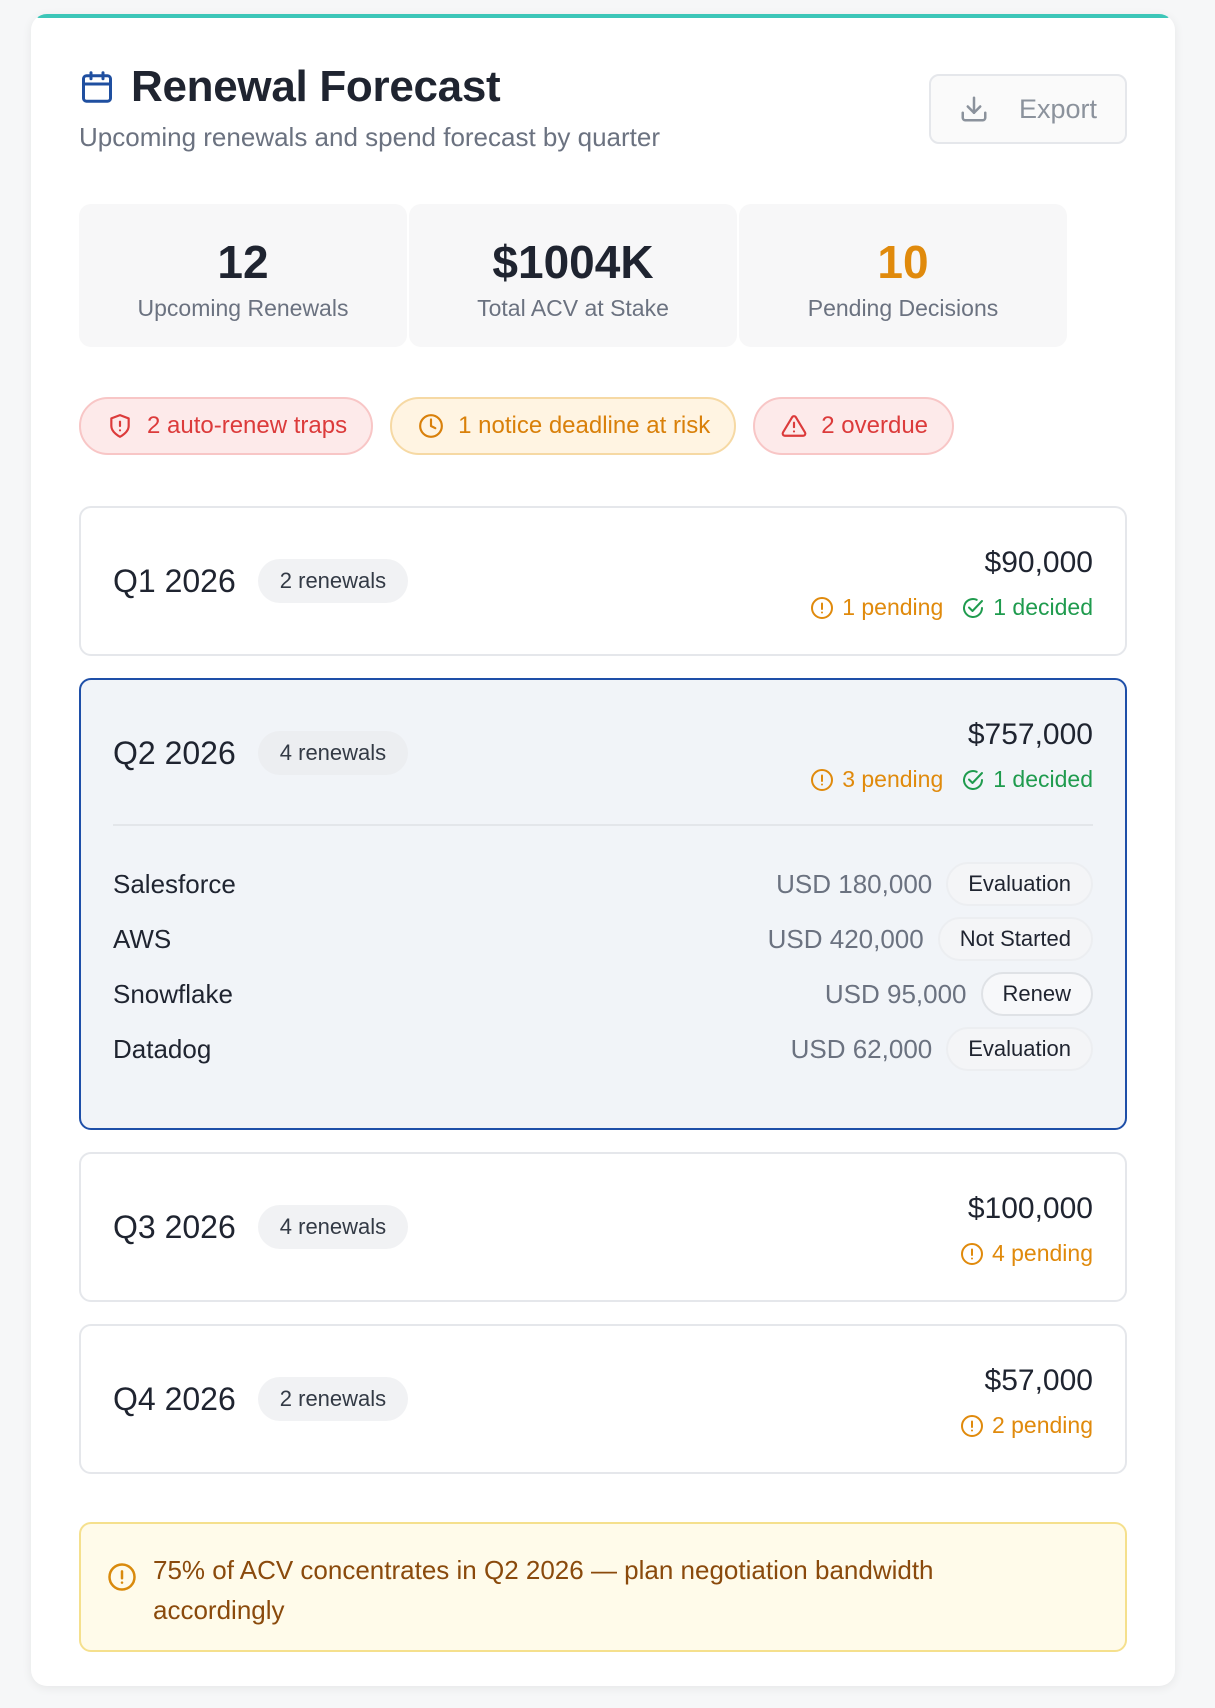 This screenshot has width=1215, height=1708. What do you see at coordinates (903, 308) in the screenshot?
I see `stat-label: Pending Decisions` at bounding box center [903, 308].